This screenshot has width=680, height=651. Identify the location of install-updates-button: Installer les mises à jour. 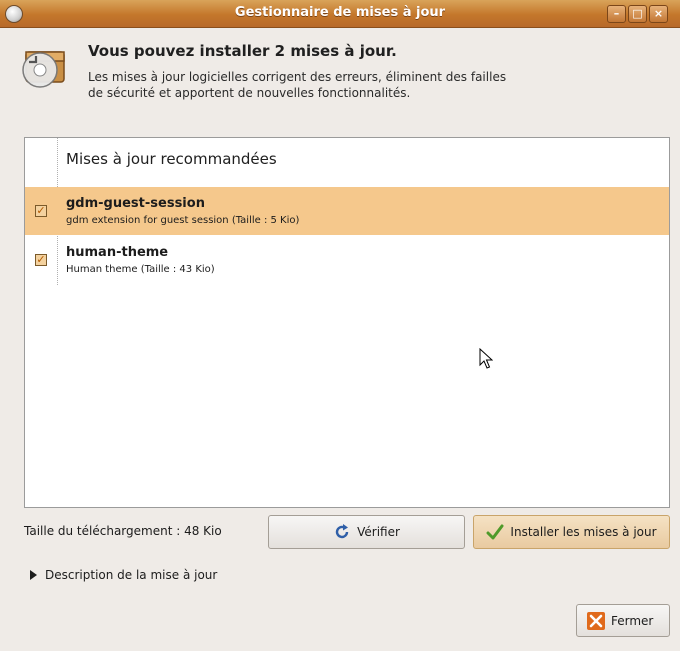
(571, 532).